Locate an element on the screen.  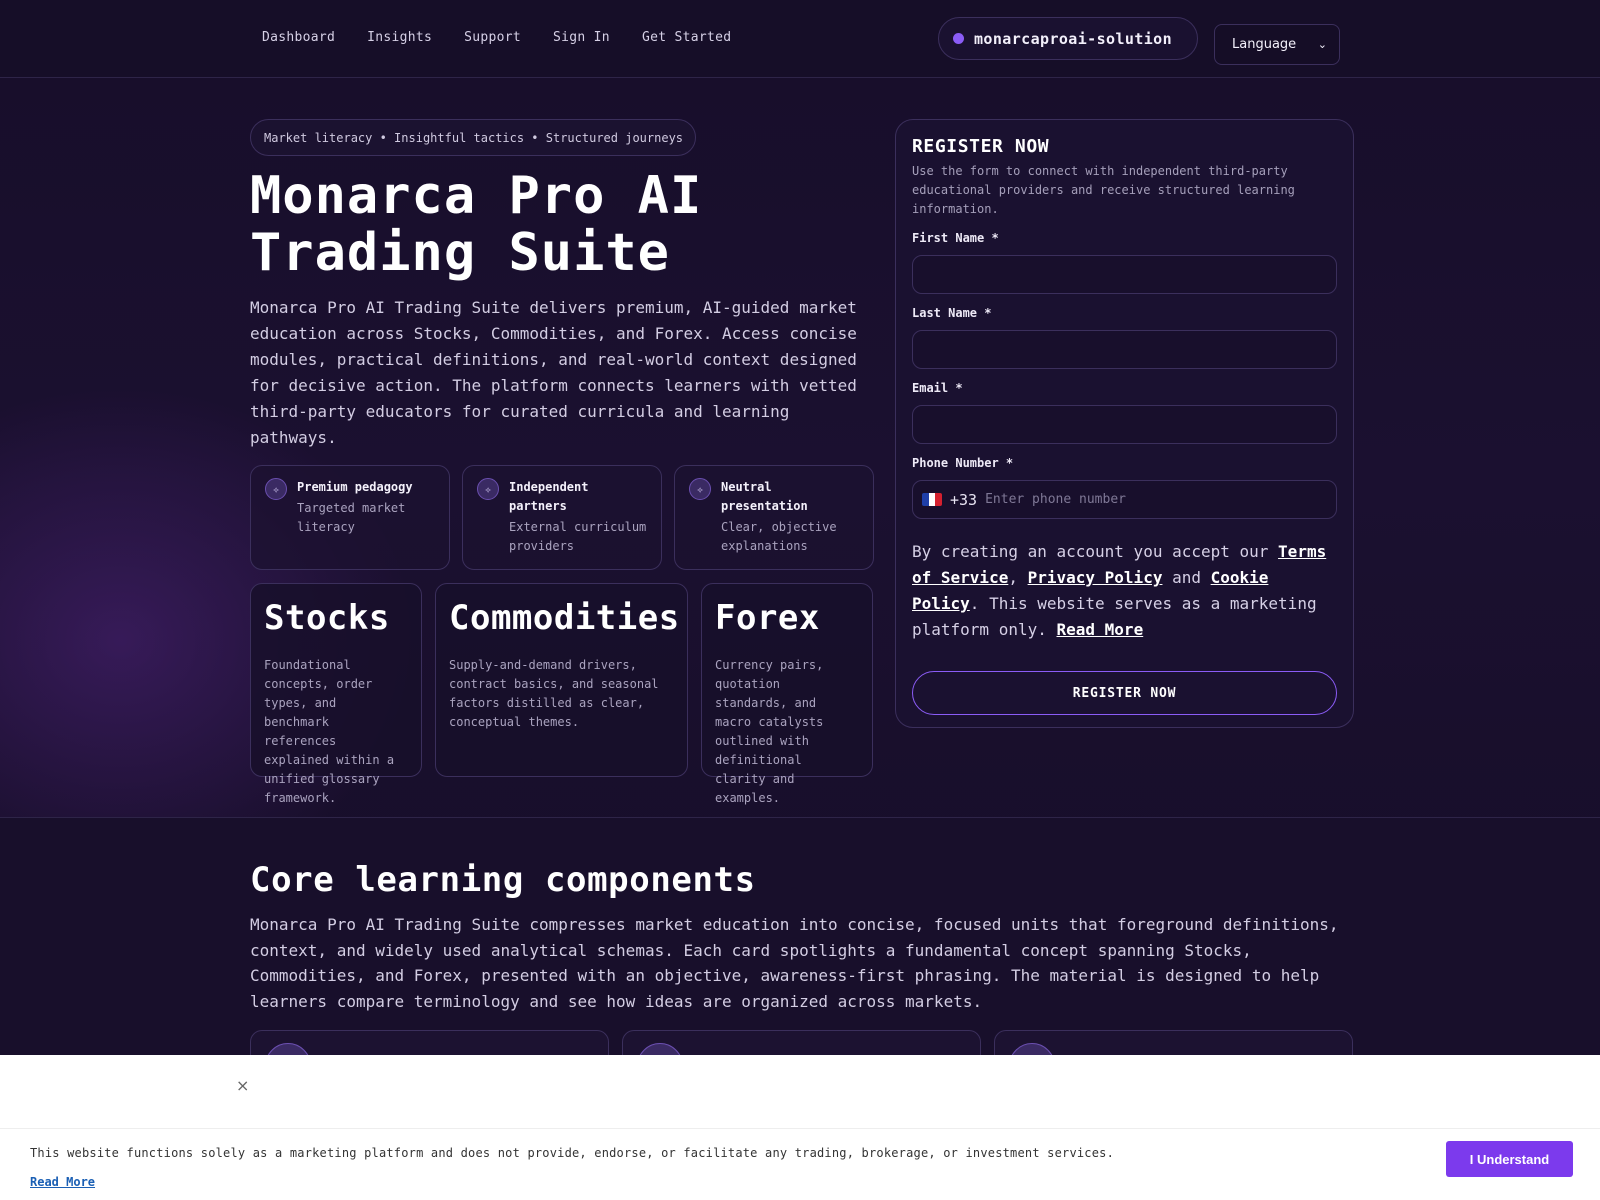
nav-insights: Insights is located at coordinates (399, 37).